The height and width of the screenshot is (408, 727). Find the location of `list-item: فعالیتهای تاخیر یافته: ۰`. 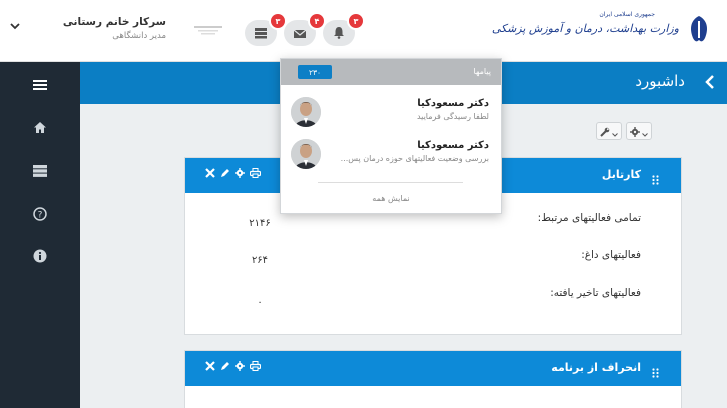

list-item: فعالیتهای تاخیر یافته: ۰ is located at coordinates (433, 297).